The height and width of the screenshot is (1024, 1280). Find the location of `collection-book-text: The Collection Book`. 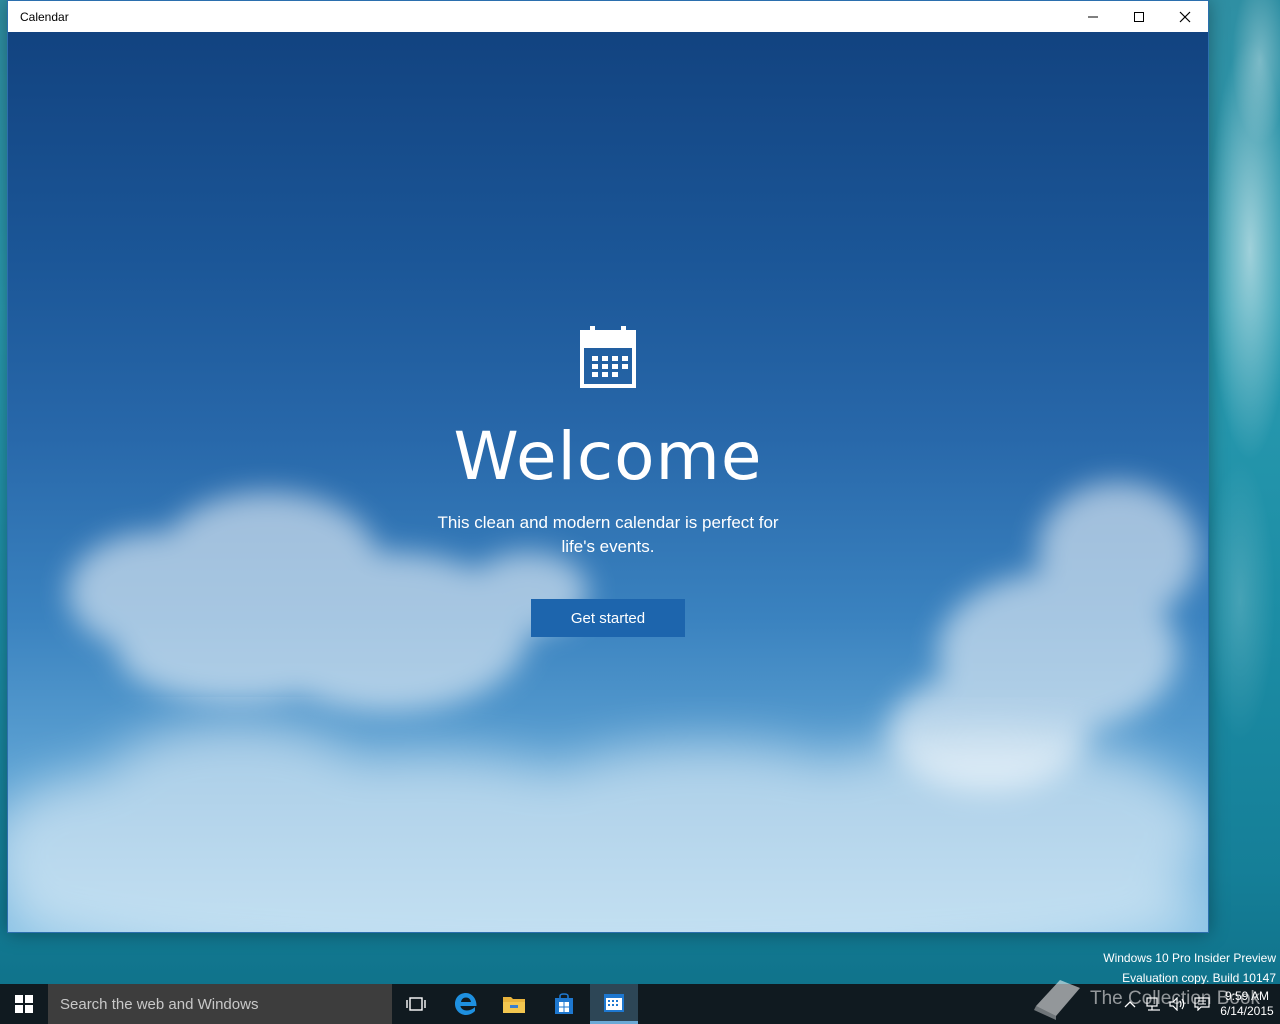

collection-book-text: The Collection Book is located at coordinates (1175, 998).